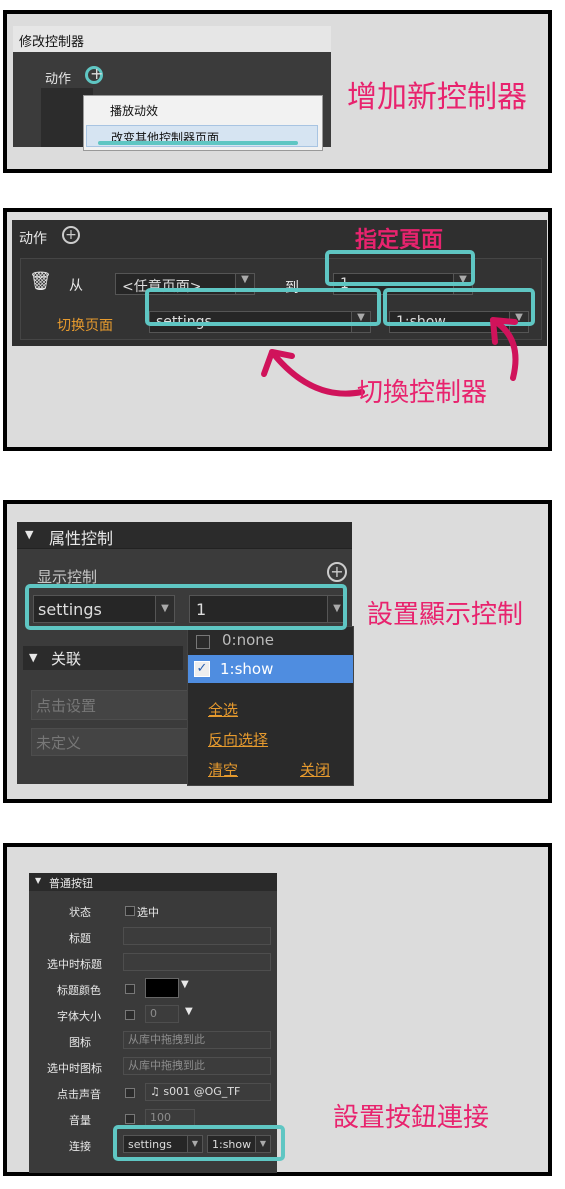  Describe the element at coordinates (203, 642) in the screenshot. I see `checkbox-icon` at that location.